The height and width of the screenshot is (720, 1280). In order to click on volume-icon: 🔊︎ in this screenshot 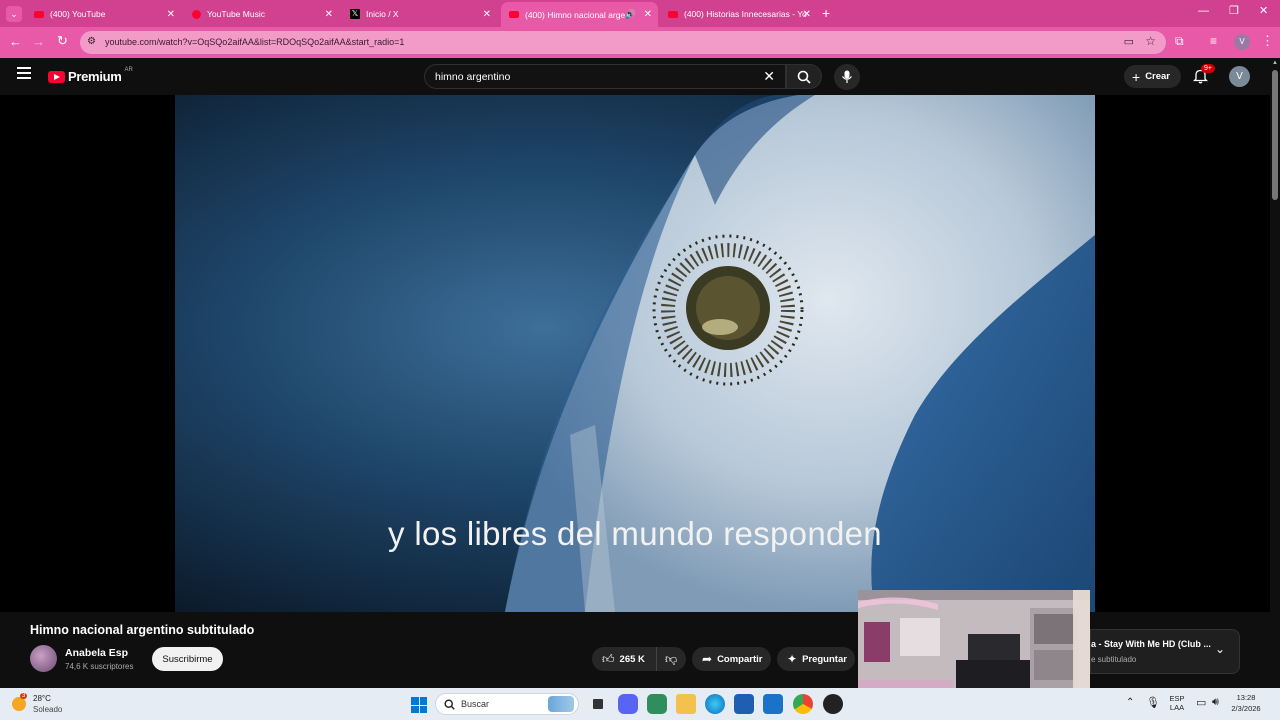, I will do `click(1215, 702)`.